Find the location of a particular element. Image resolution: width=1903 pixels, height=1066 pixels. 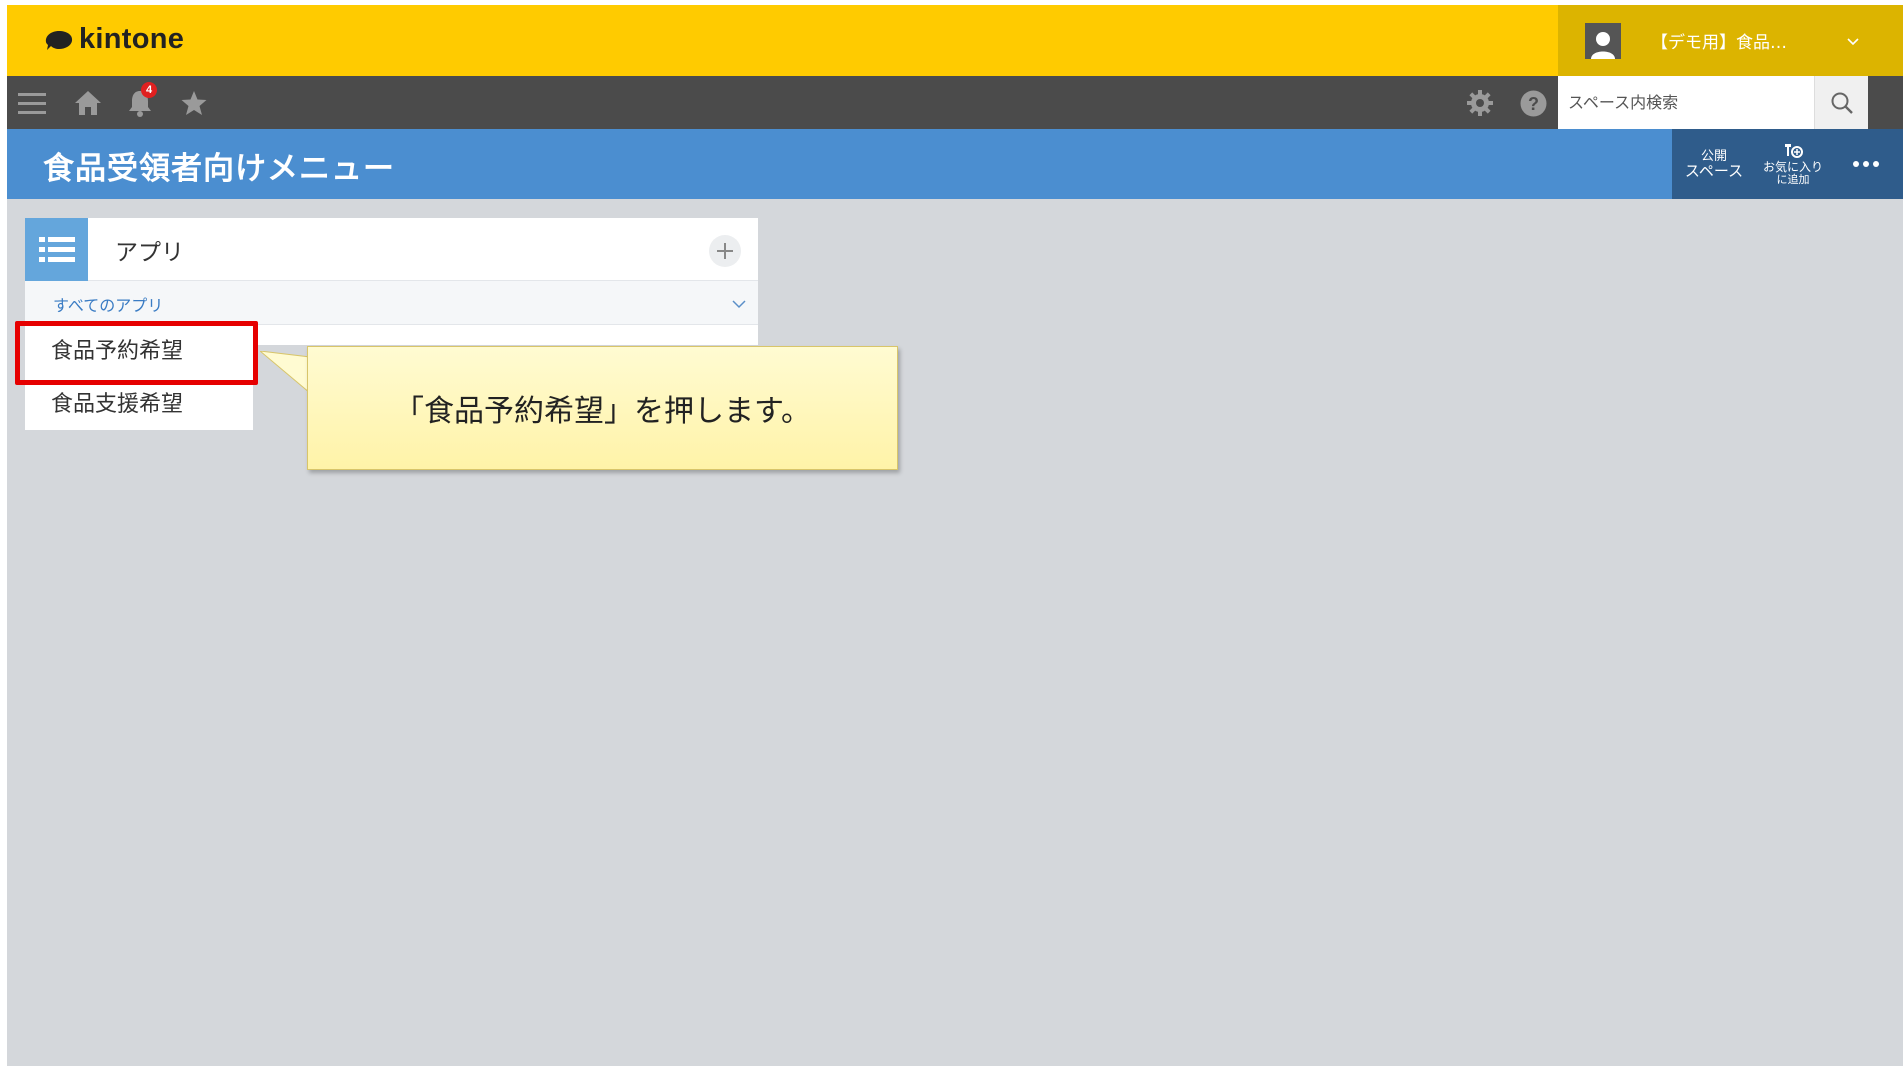

space-header: 食品受領者向けメニュー 公開 スペース お気に入り に追加 is located at coordinates (955, 164).